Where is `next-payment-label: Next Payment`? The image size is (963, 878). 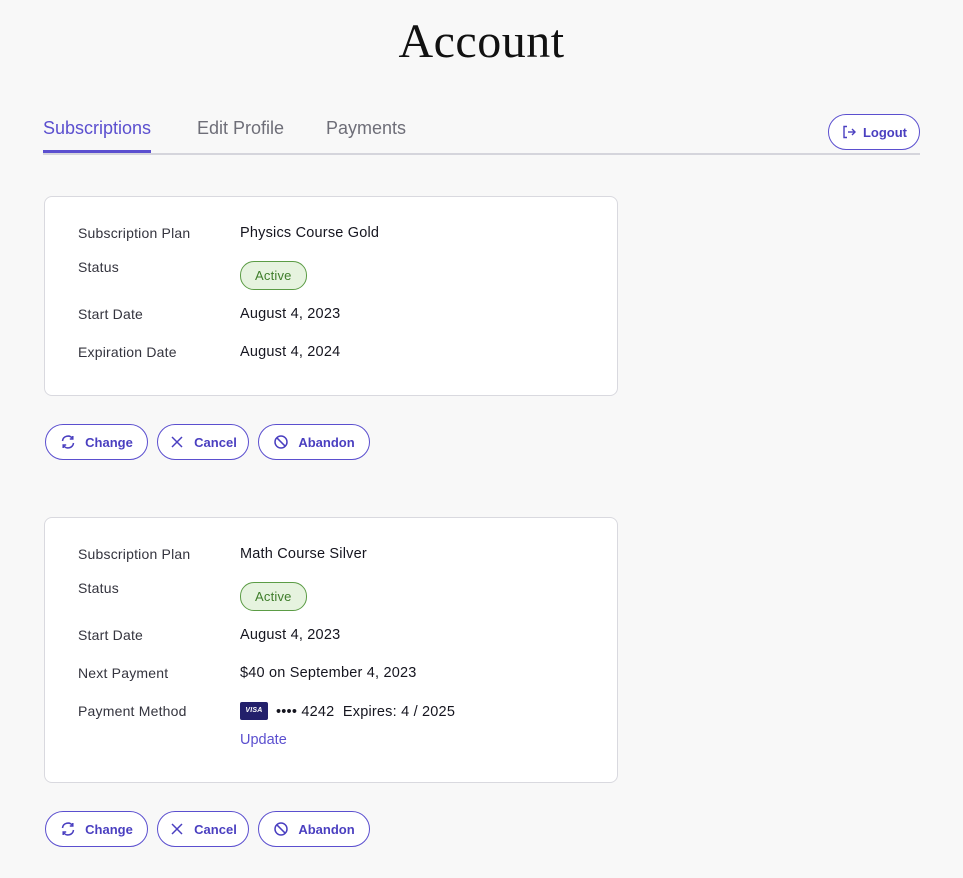 next-payment-label: Next Payment is located at coordinates (123, 673).